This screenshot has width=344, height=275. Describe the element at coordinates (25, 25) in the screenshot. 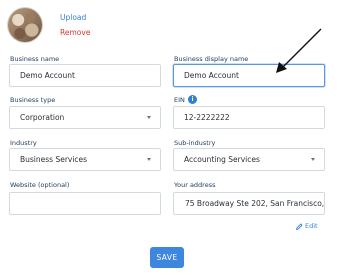

I see `business-logo-avatar` at that location.